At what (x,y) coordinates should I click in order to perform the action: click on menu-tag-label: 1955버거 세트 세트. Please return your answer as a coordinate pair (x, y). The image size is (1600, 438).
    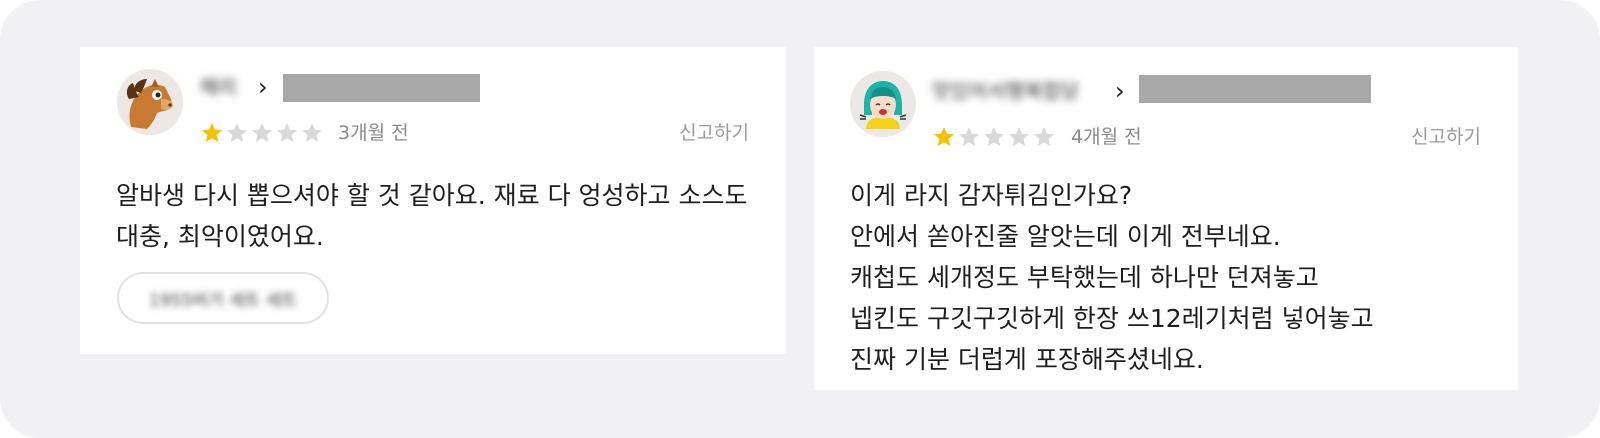
    Looking at the image, I should click on (223, 300).